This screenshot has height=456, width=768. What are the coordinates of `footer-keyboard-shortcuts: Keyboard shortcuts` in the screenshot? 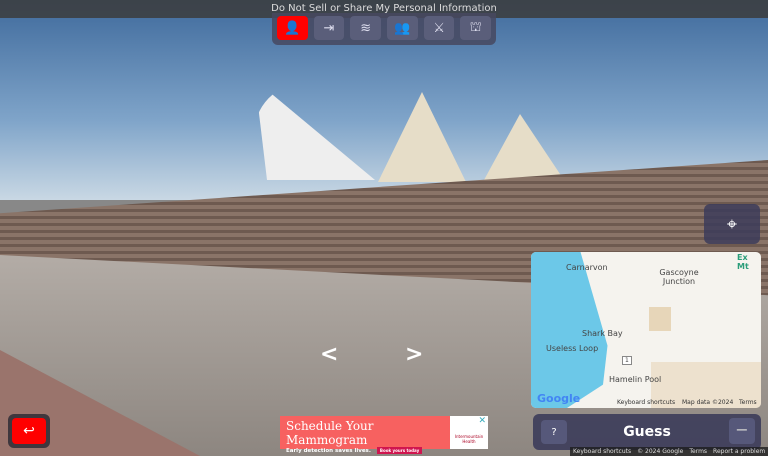 It's located at (602, 451).